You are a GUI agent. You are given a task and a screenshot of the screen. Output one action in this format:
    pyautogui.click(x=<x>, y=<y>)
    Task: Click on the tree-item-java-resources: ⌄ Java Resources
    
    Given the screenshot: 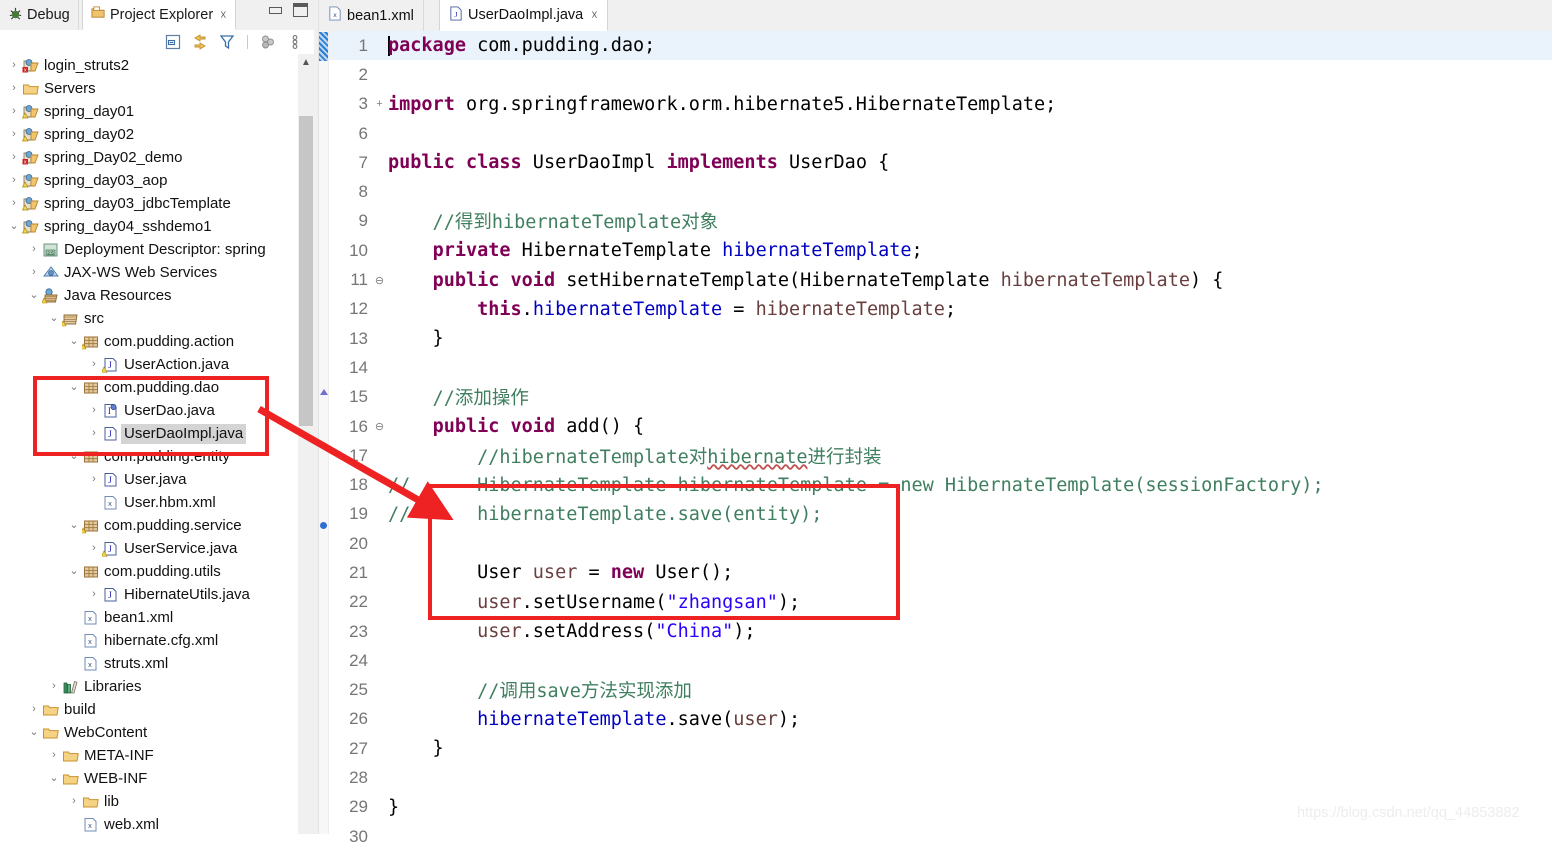 What is the action you would take?
    pyautogui.click(x=149, y=295)
    